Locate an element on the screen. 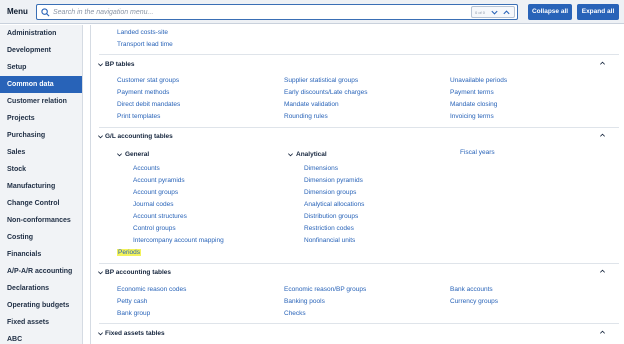  subsection-title-analytical: Analytical is located at coordinates (311, 154).